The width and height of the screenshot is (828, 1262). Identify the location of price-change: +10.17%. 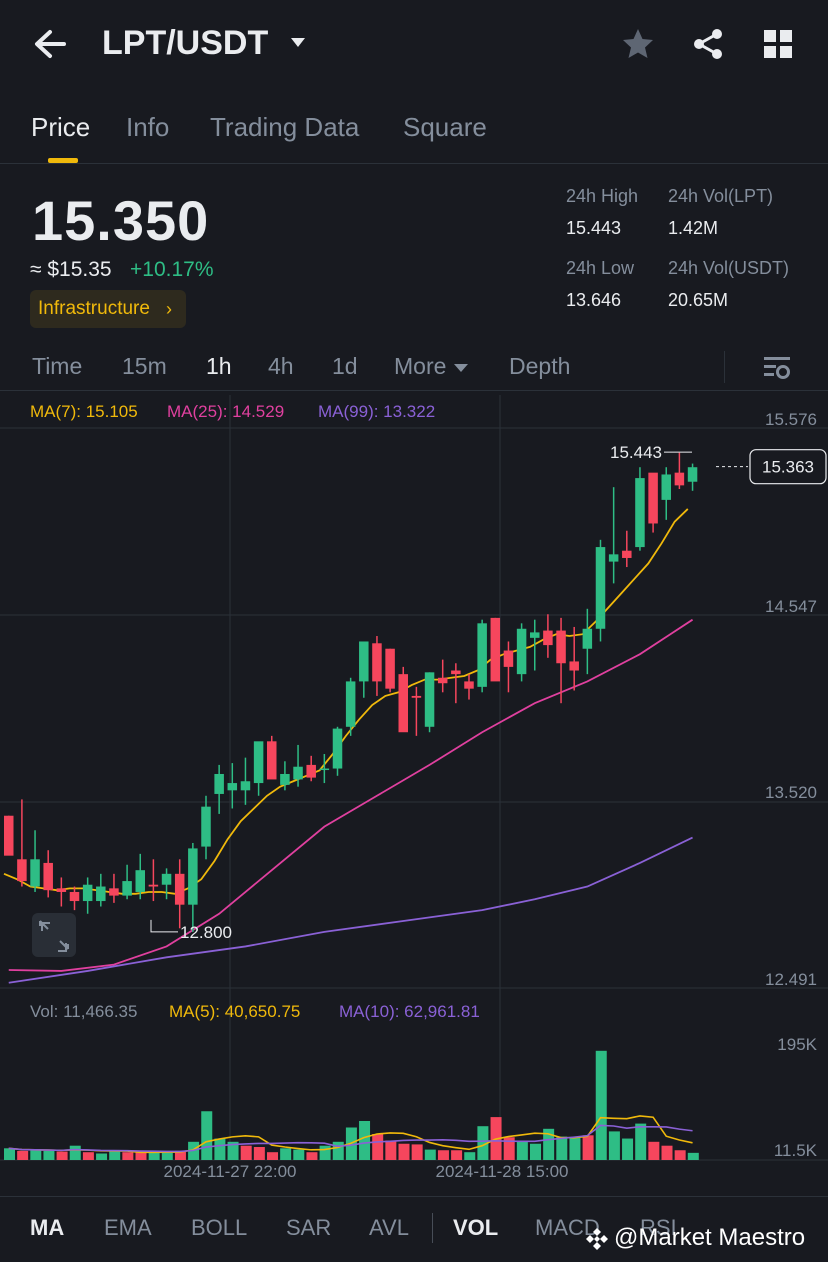
(172, 269).